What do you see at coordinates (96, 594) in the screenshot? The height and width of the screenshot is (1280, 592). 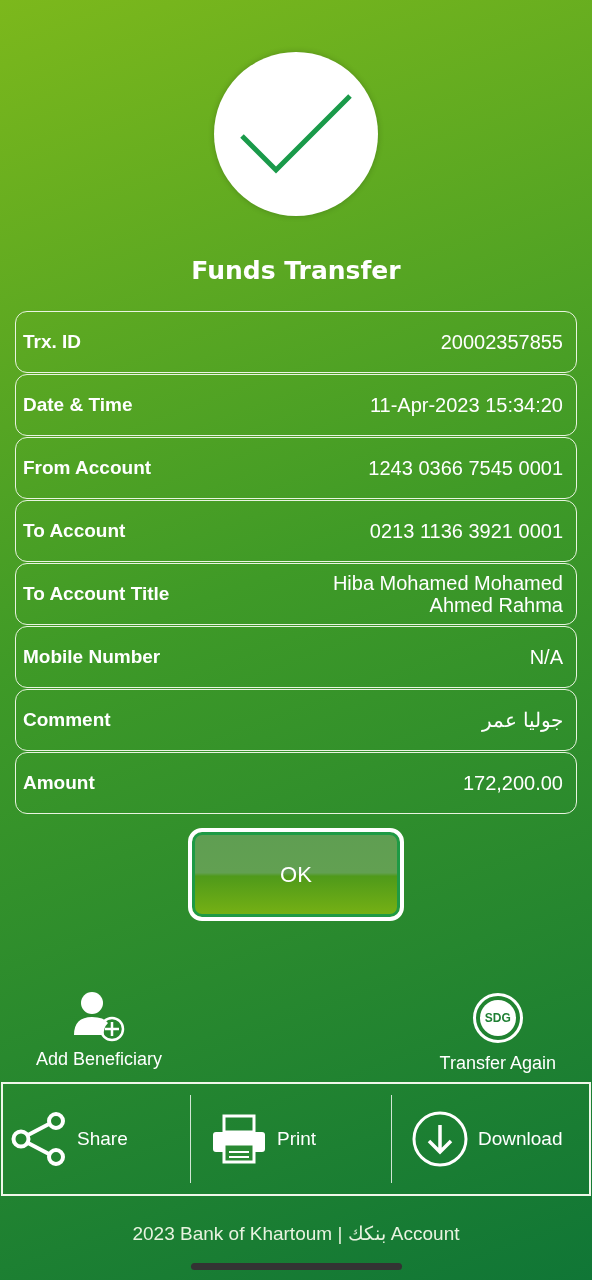 I see `detail-label: To Account Title` at bounding box center [96, 594].